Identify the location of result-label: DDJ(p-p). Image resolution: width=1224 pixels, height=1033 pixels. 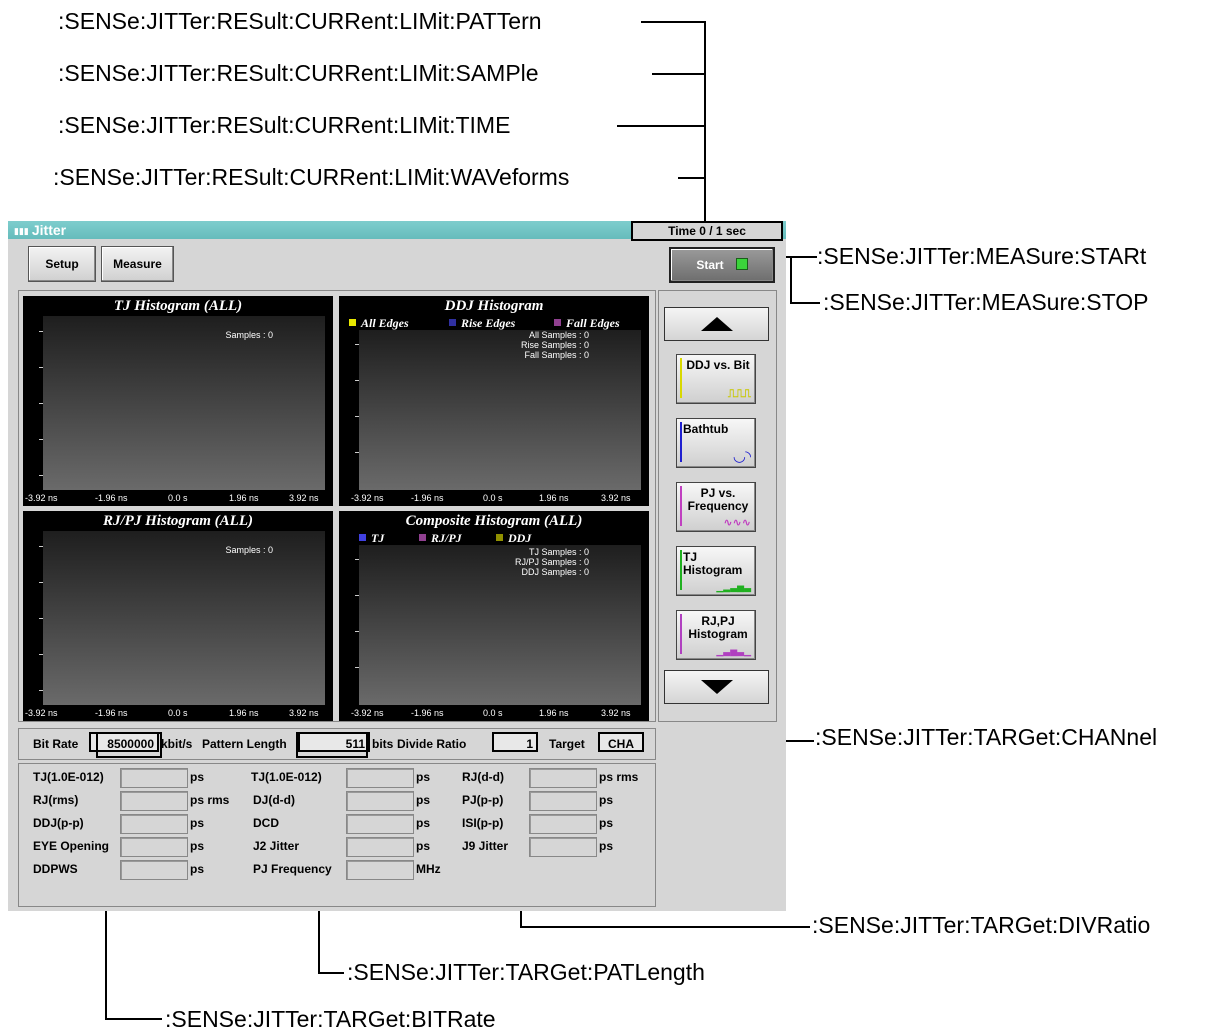
(58, 823).